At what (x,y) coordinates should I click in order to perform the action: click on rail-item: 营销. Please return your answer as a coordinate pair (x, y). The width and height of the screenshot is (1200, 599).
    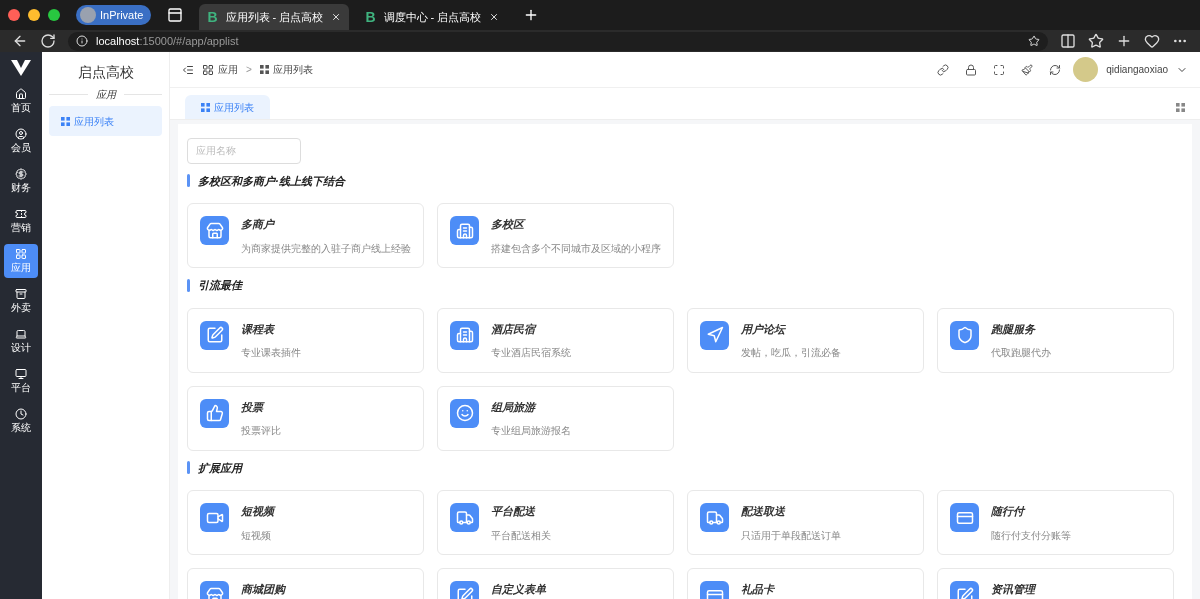
    Looking at the image, I should click on (21, 221).